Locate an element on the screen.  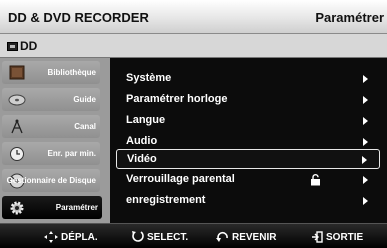
settings-gear-icon is located at coordinates (17, 208).